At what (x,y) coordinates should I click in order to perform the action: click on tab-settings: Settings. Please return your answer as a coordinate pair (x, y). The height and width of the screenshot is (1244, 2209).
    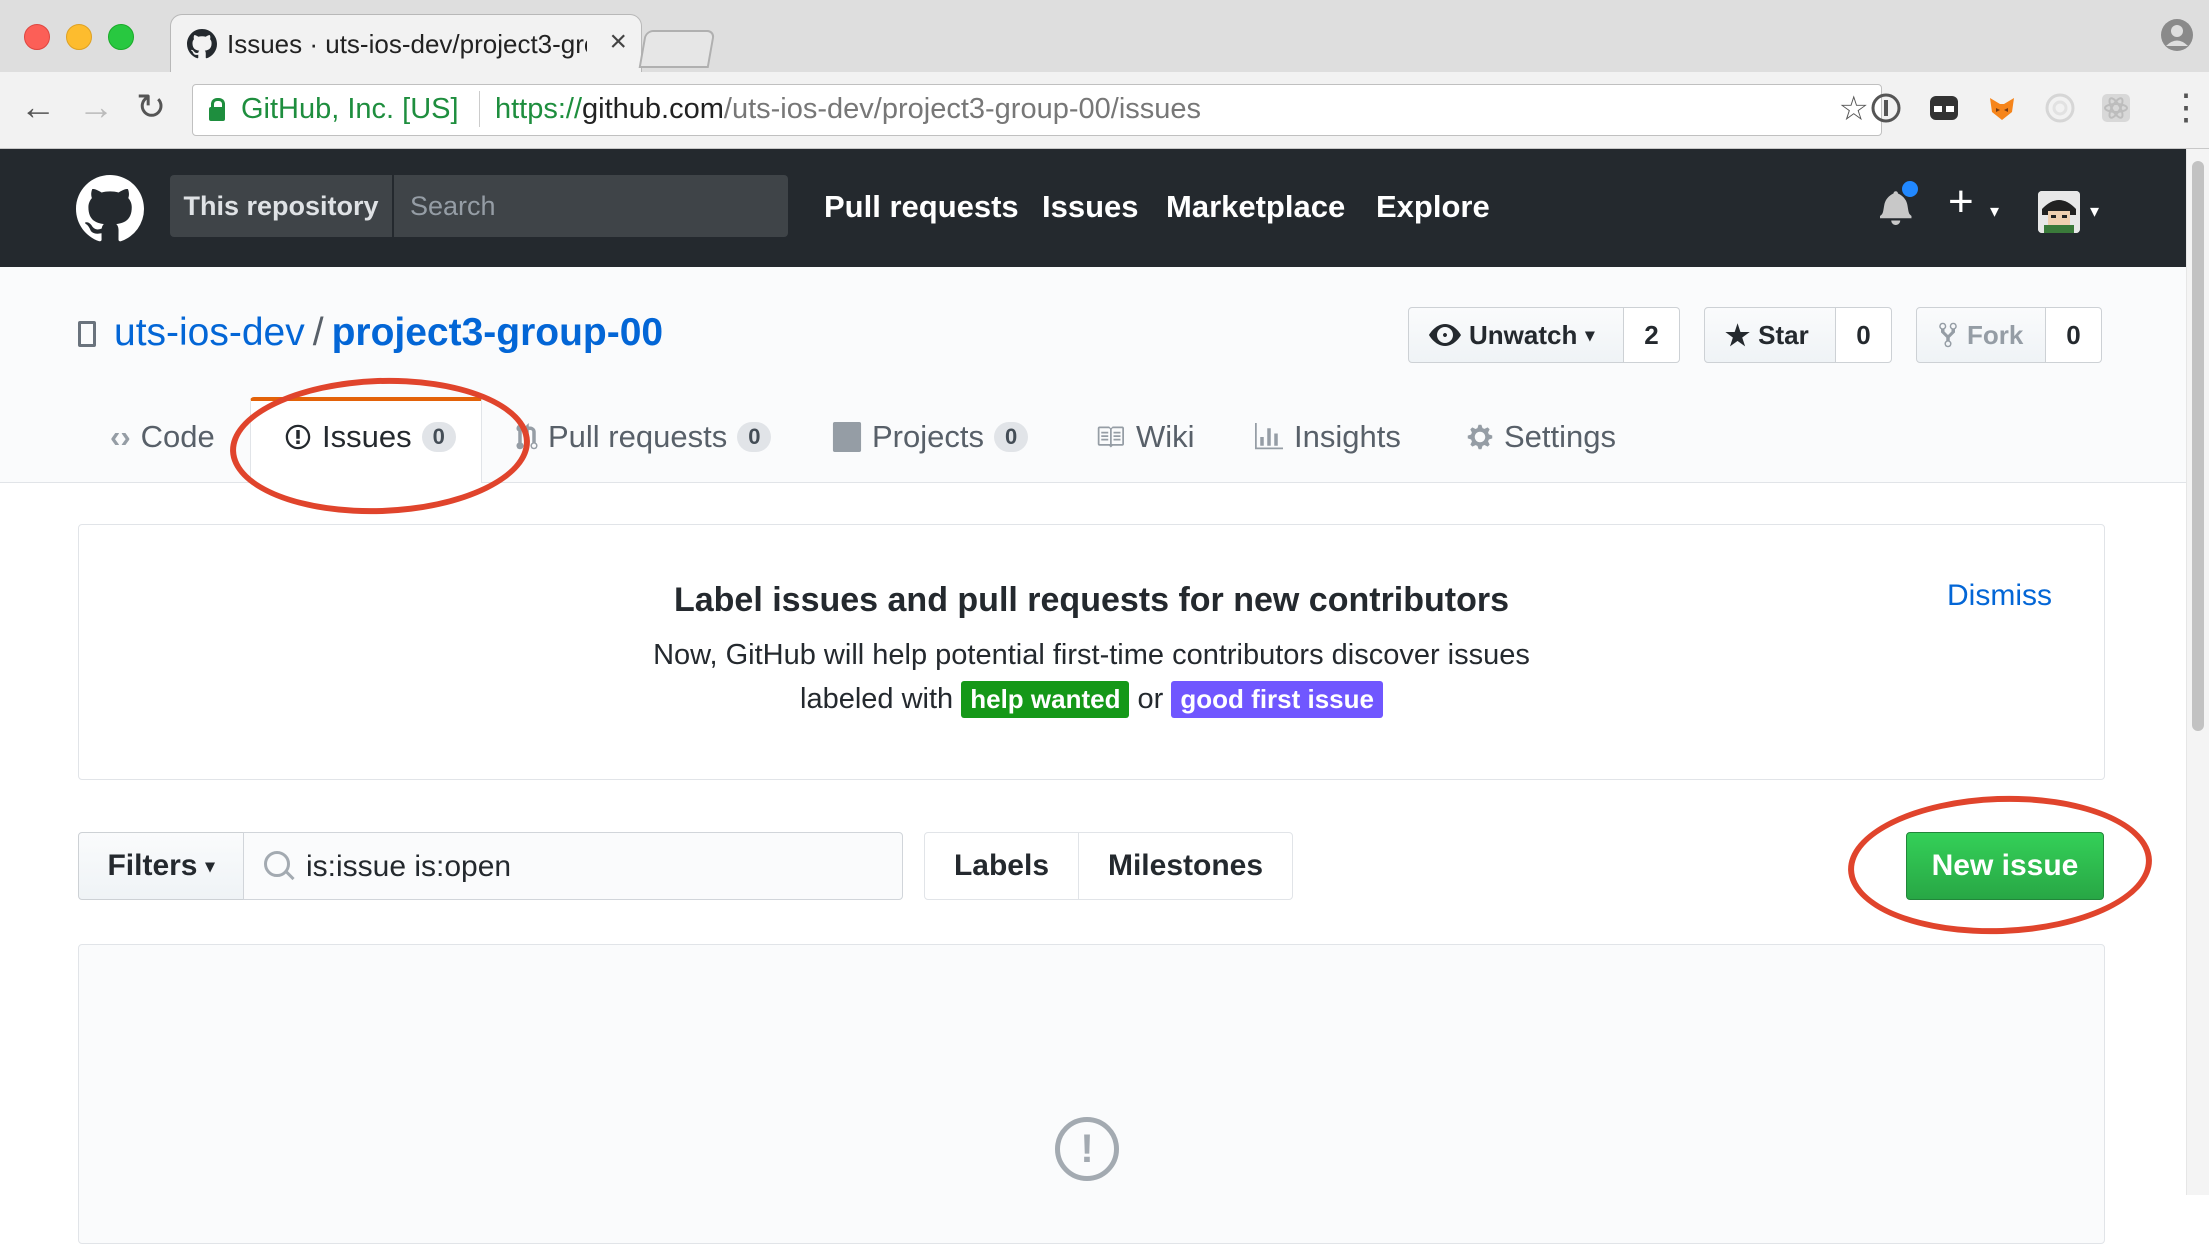
    Looking at the image, I should click on (1541, 437).